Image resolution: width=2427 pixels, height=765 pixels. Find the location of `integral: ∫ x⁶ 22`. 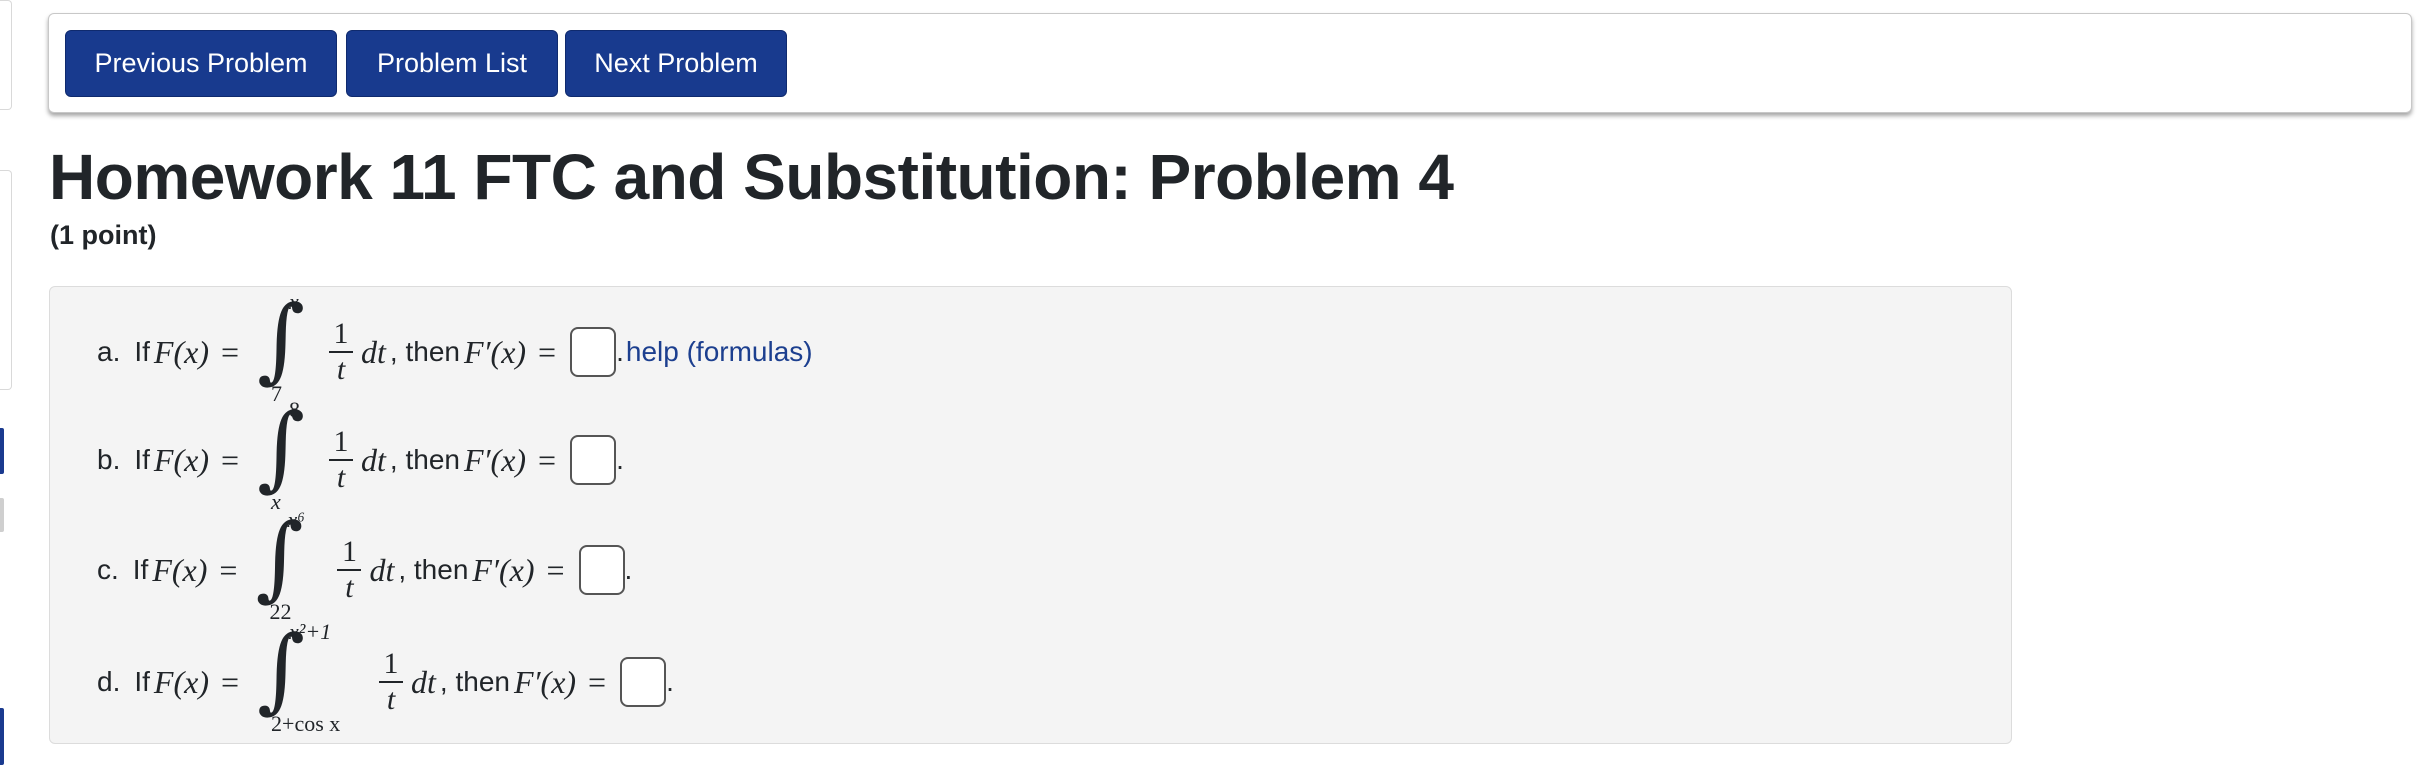

integral: ∫ x⁶ 22 is located at coordinates (284, 564).